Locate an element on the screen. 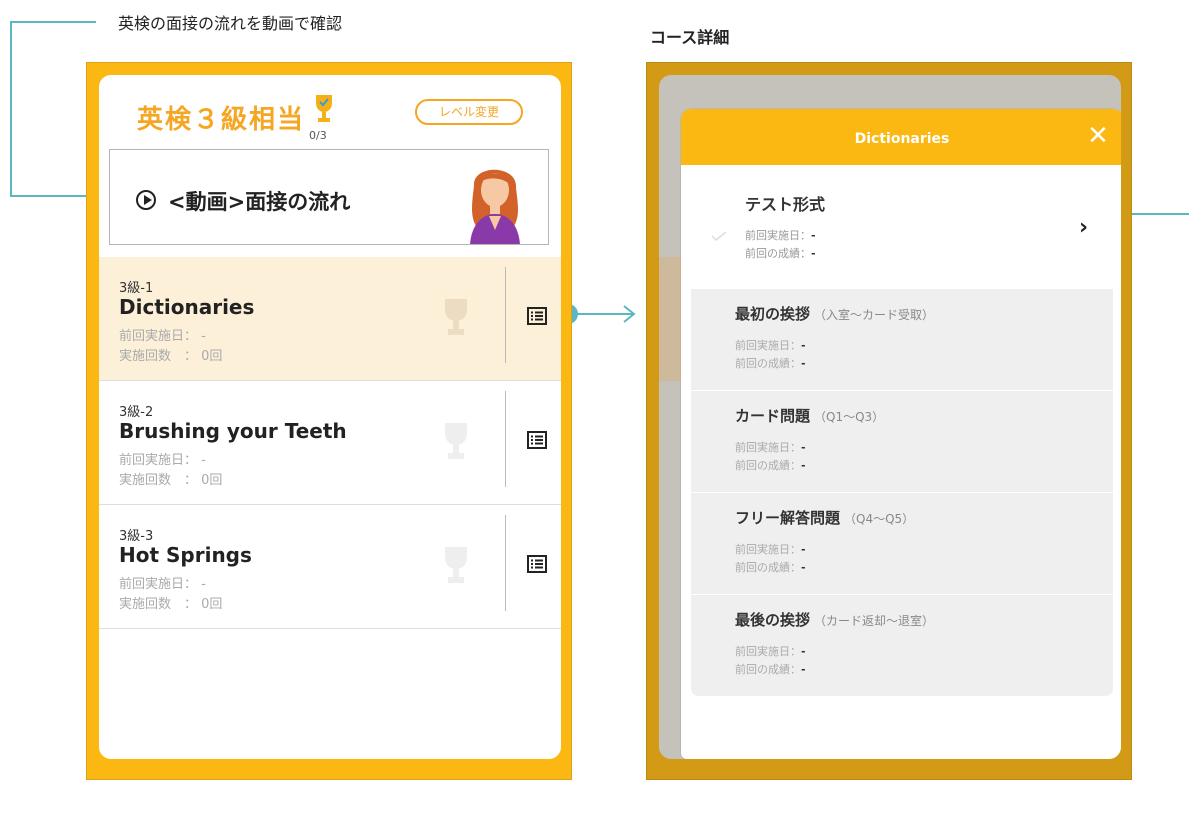 This screenshot has width=1189, height=834. lesson-number: 3級-3 is located at coordinates (136, 536).